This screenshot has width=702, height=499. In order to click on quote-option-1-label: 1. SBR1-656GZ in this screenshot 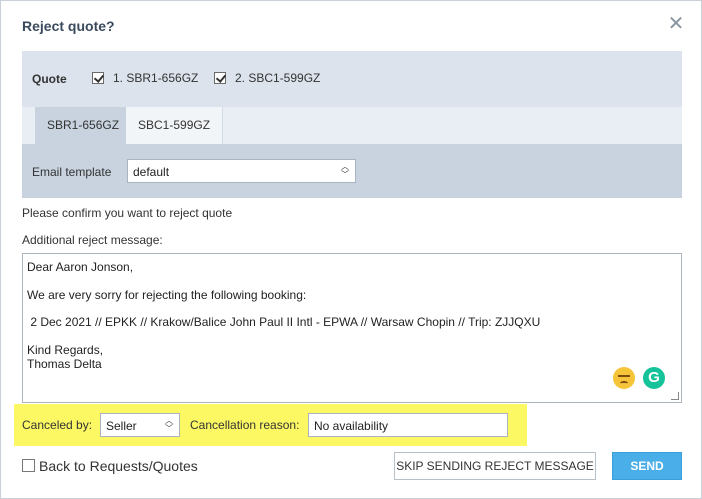, I will do `click(156, 78)`.